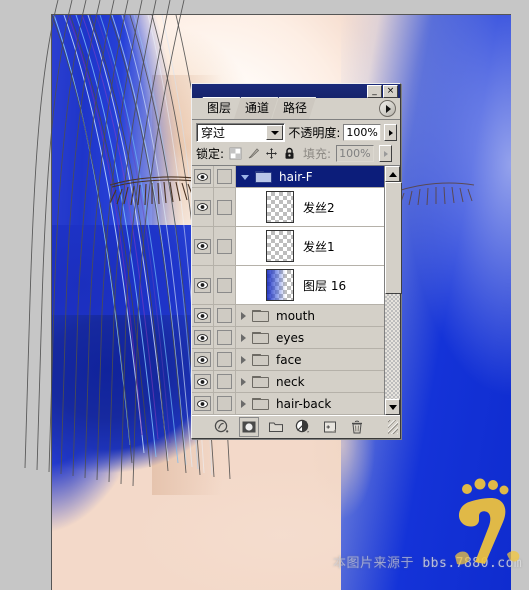  What do you see at coordinates (288, 404) in the screenshot?
I see `layer-row: hair-back` at bounding box center [288, 404].